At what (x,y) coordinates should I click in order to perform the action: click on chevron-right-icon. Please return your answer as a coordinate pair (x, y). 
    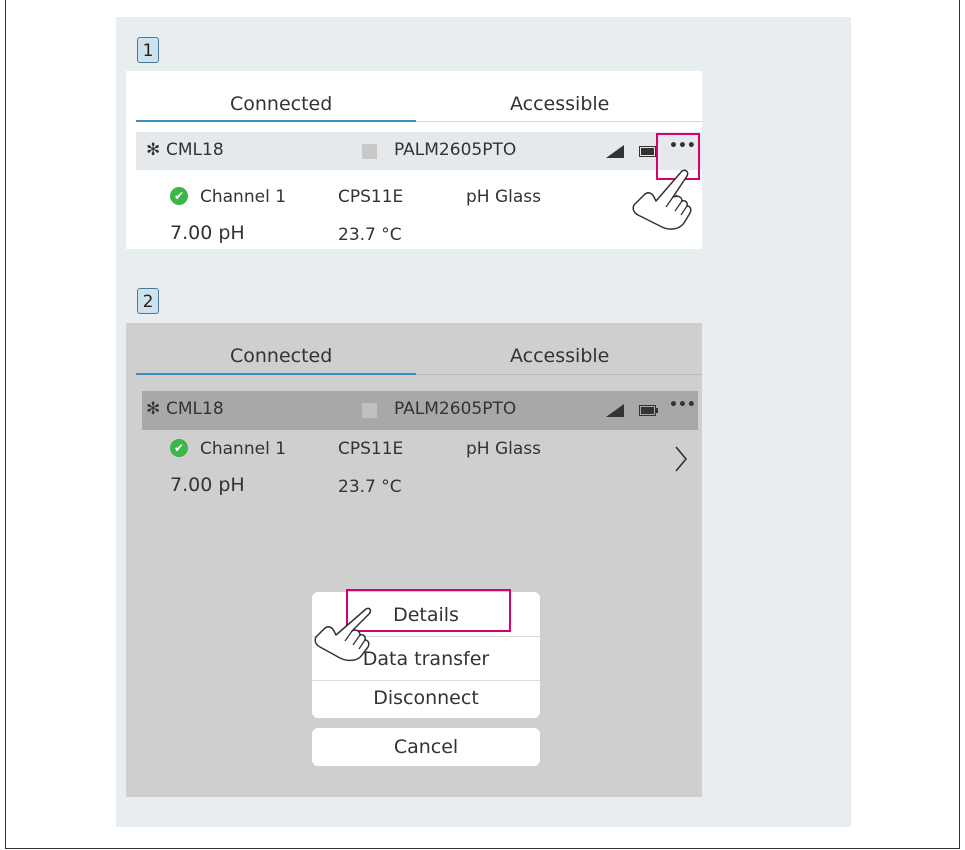
    Looking at the image, I should click on (681, 459).